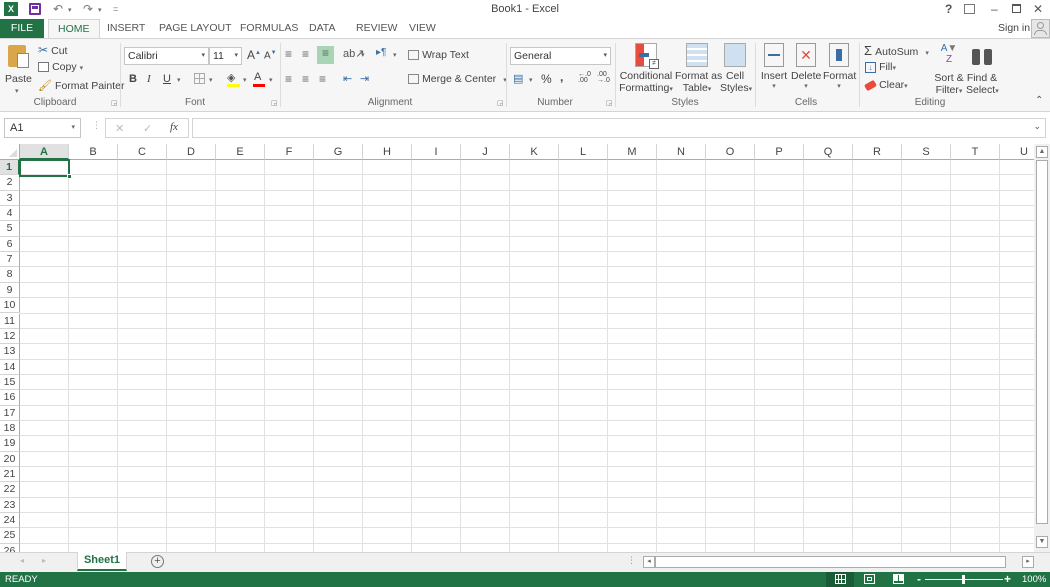  Describe the element at coordinates (982, 69) in the screenshot. I see `find-select-button: Find & Select▾` at that location.